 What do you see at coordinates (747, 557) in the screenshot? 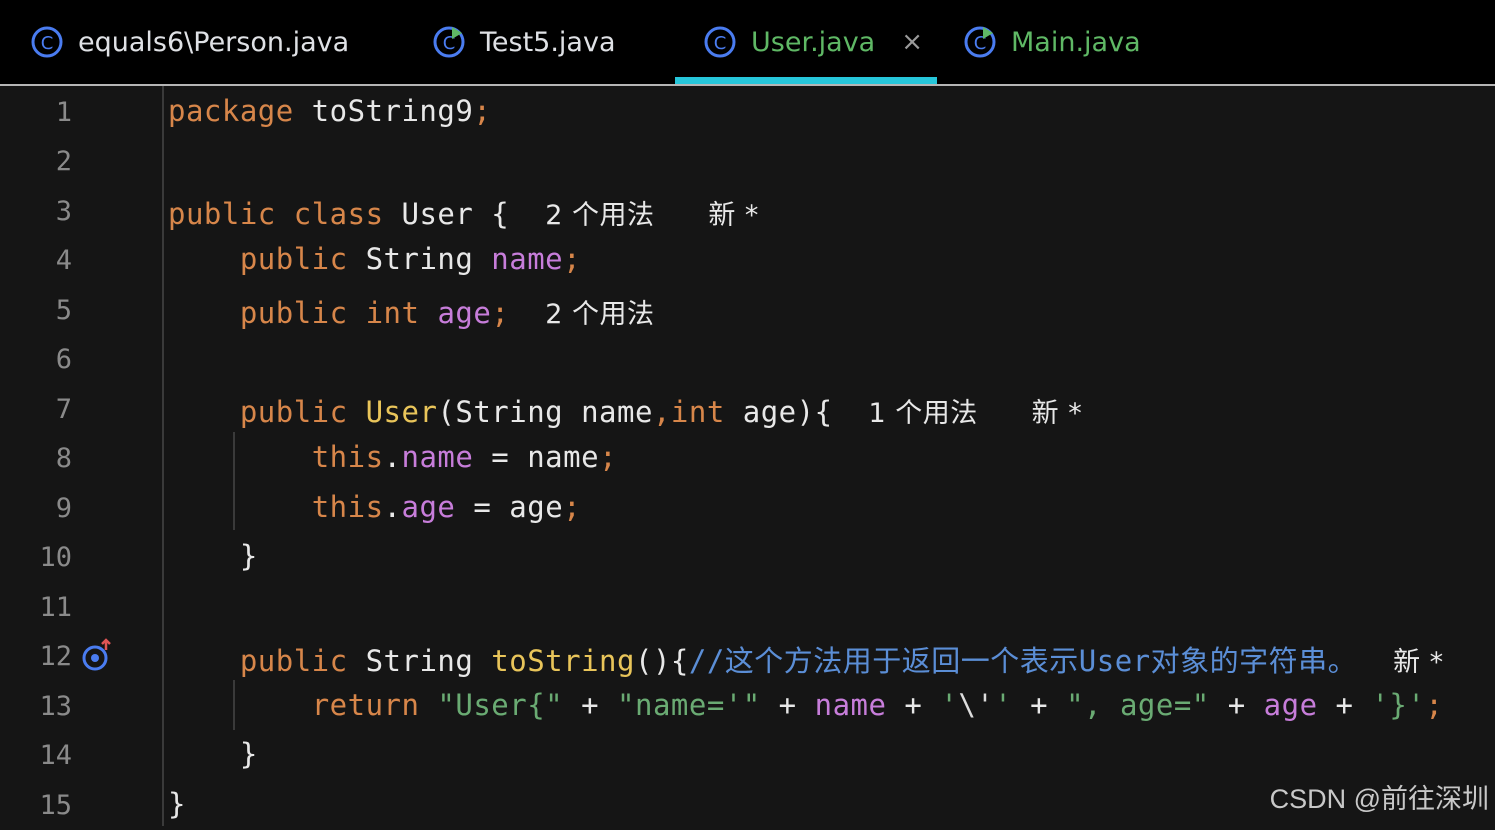
I see `code-line-10: 10 }` at bounding box center [747, 557].